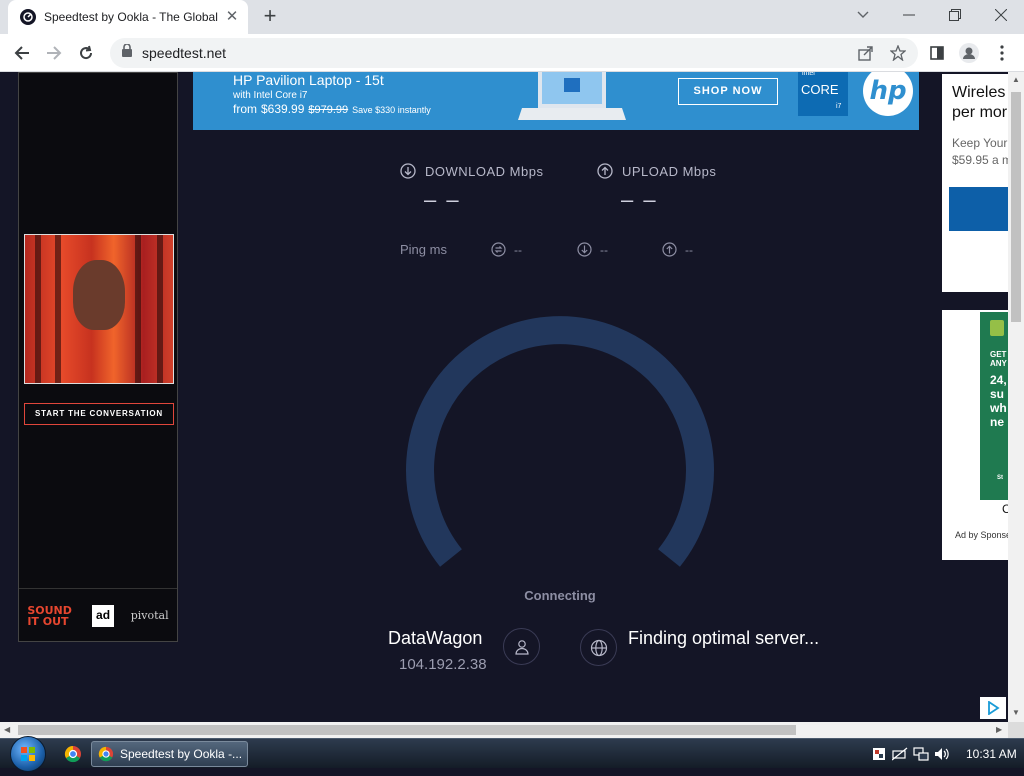 This screenshot has width=1024, height=776. I want to click on ad-green-text-1: GET A, so click(999, 354).